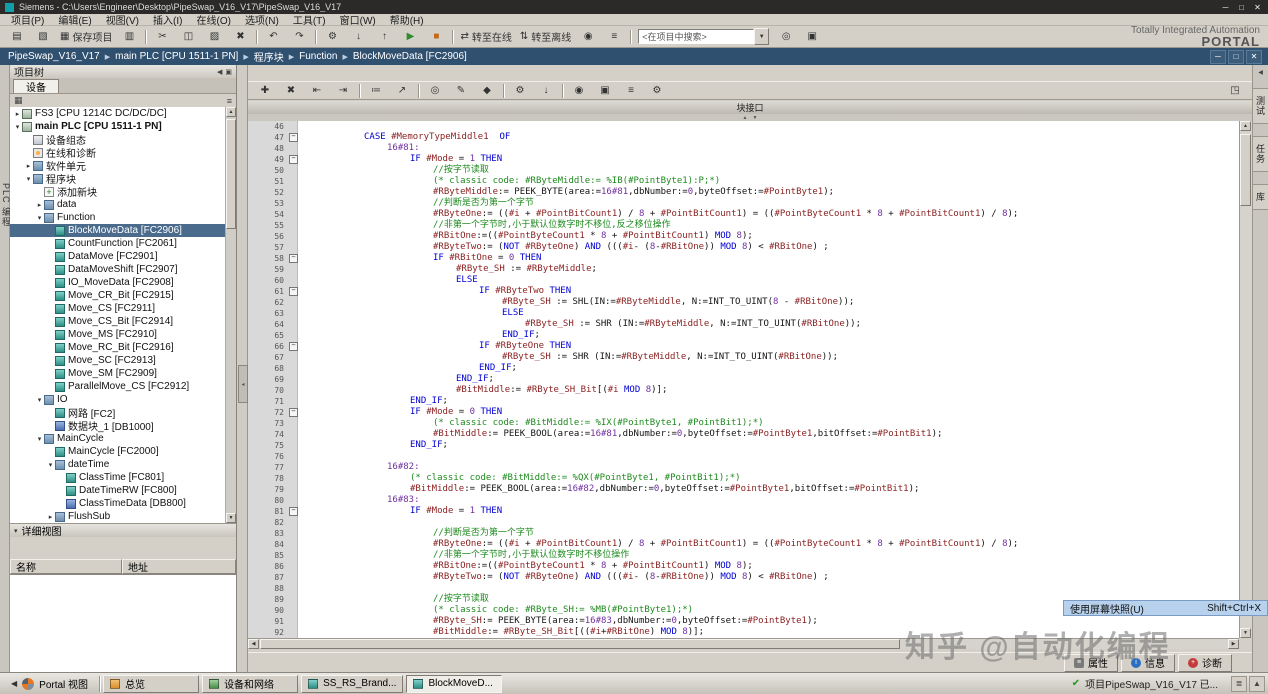 The width and height of the screenshot is (1268, 694). I want to click on code-line: 55 //非第一个字节时,小于默认位数字时不移位,反之移位操作, so click(743, 225).